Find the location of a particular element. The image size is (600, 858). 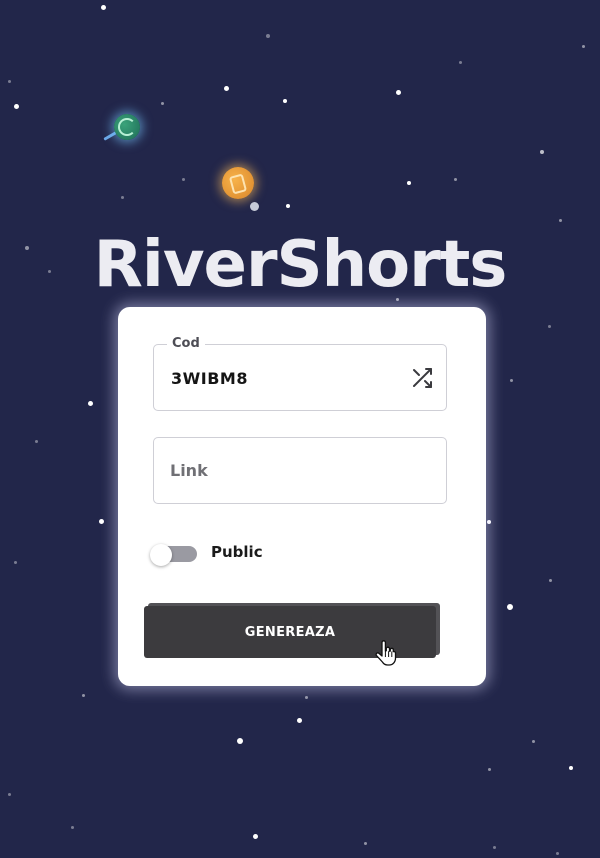

link-field is located at coordinates (300, 470).